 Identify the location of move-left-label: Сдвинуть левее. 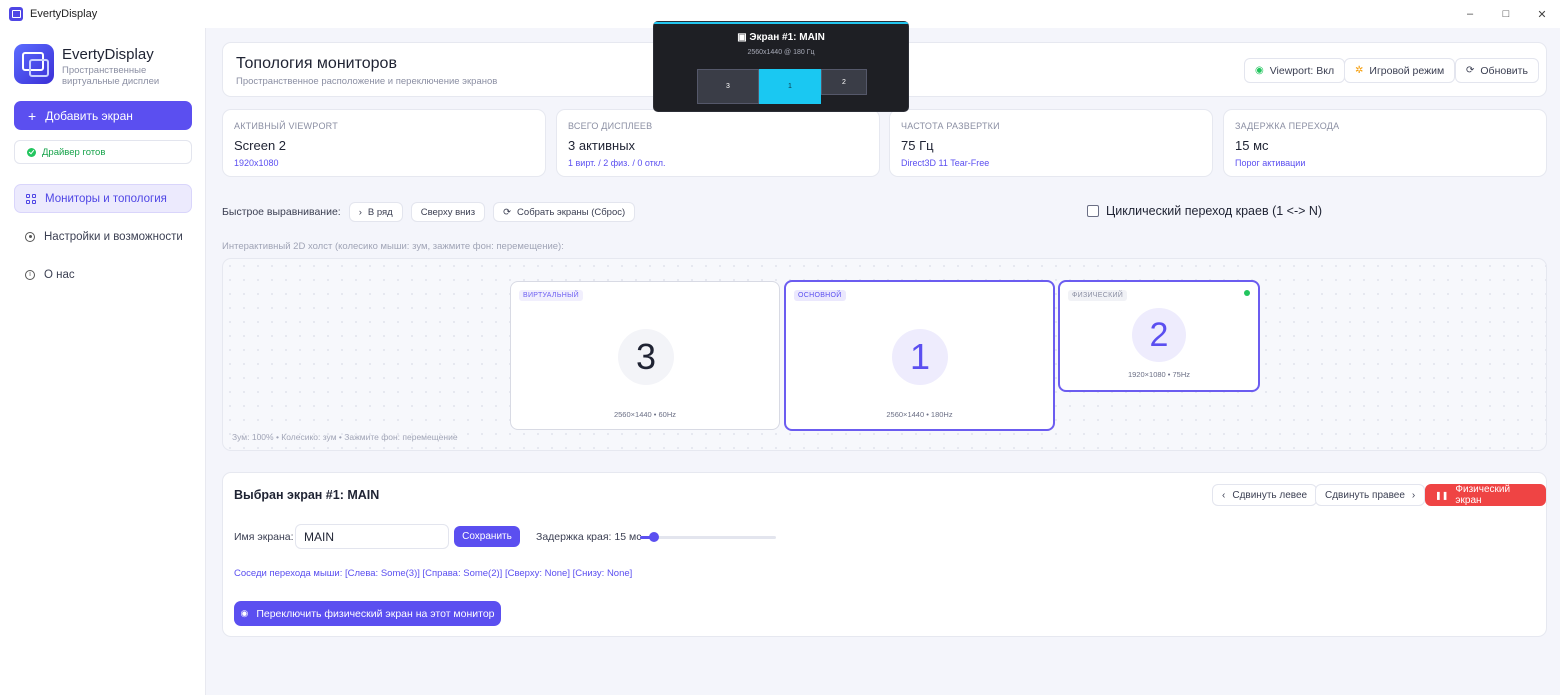
(1270, 495).